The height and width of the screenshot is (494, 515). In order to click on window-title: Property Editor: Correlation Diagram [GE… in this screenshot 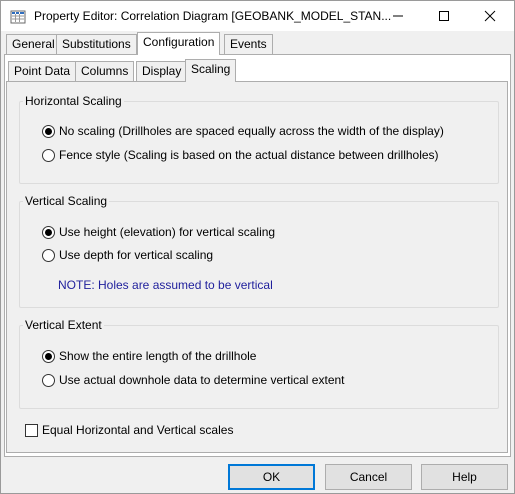, I will do `click(213, 16)`.